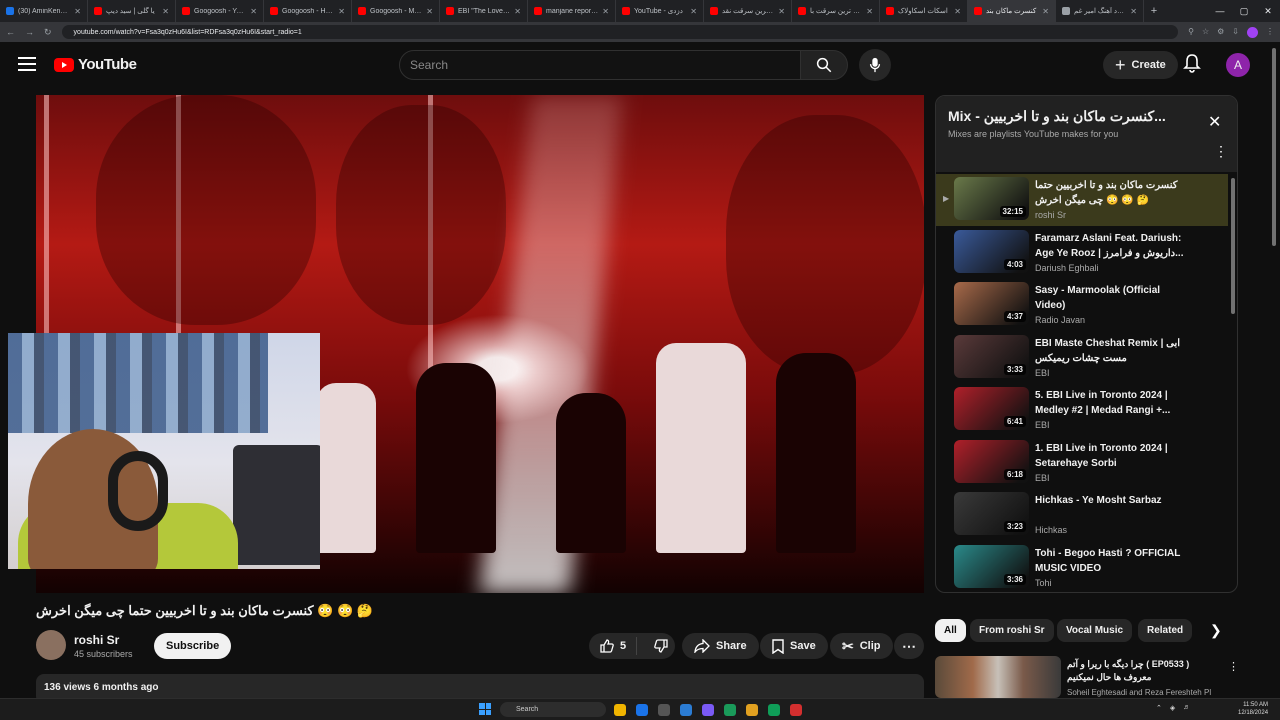 The width and height of the screenshot is (1280, 720). I want to click on chips-next-icon: ❯, so click(1216, 630).